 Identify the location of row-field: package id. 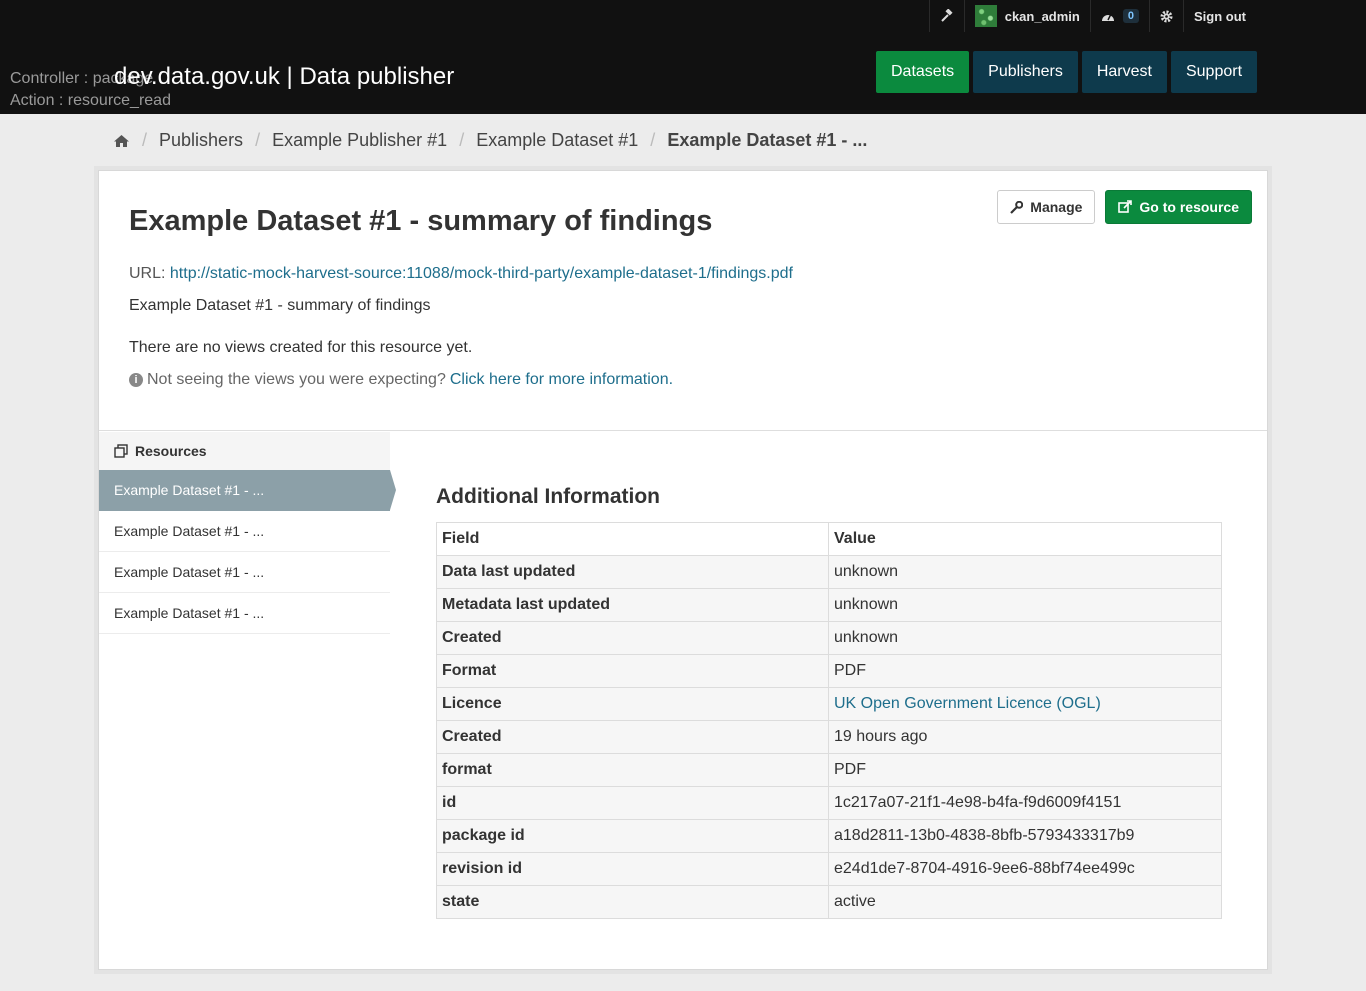
(632, 836).